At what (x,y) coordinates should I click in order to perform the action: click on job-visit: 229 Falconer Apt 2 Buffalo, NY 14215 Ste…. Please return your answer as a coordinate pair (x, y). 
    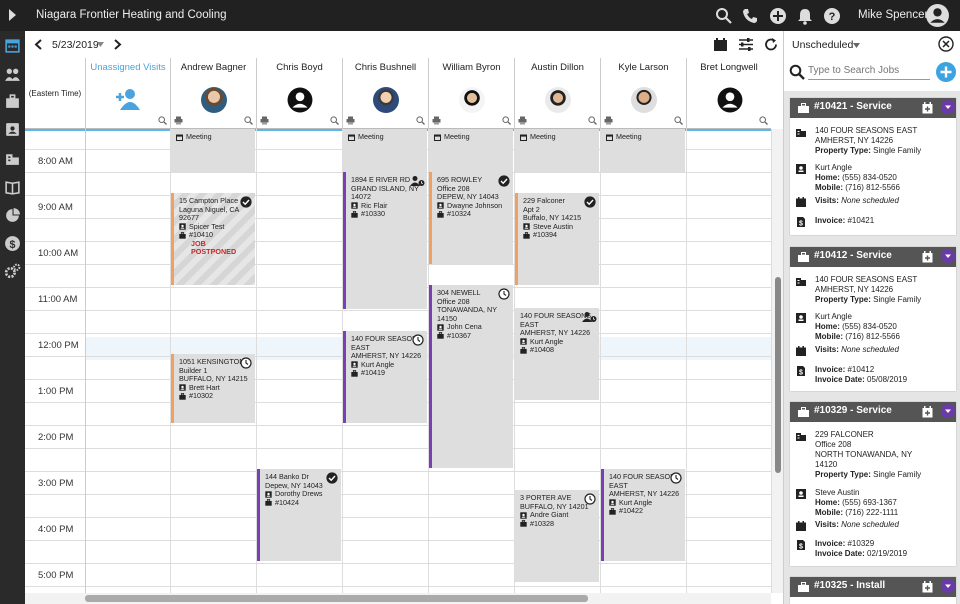
    Looking at the image, I should click on (557, 239).